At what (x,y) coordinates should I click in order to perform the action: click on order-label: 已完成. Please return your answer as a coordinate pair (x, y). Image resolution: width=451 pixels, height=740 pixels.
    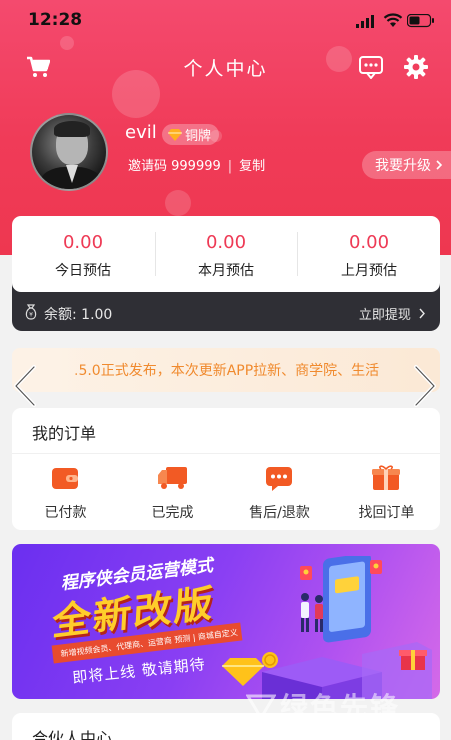
    Looking at the image, I should click on (172, 513).